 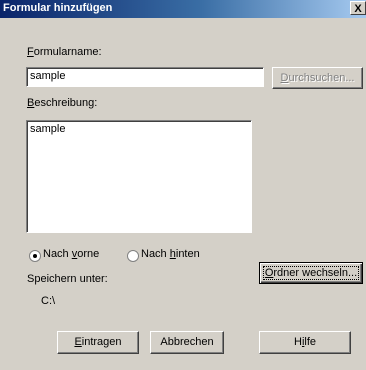 What do you see at coordinates (98, 342) in the screenshot?
I see `enter-button: Eintragen` at bounding box center [98, 342].